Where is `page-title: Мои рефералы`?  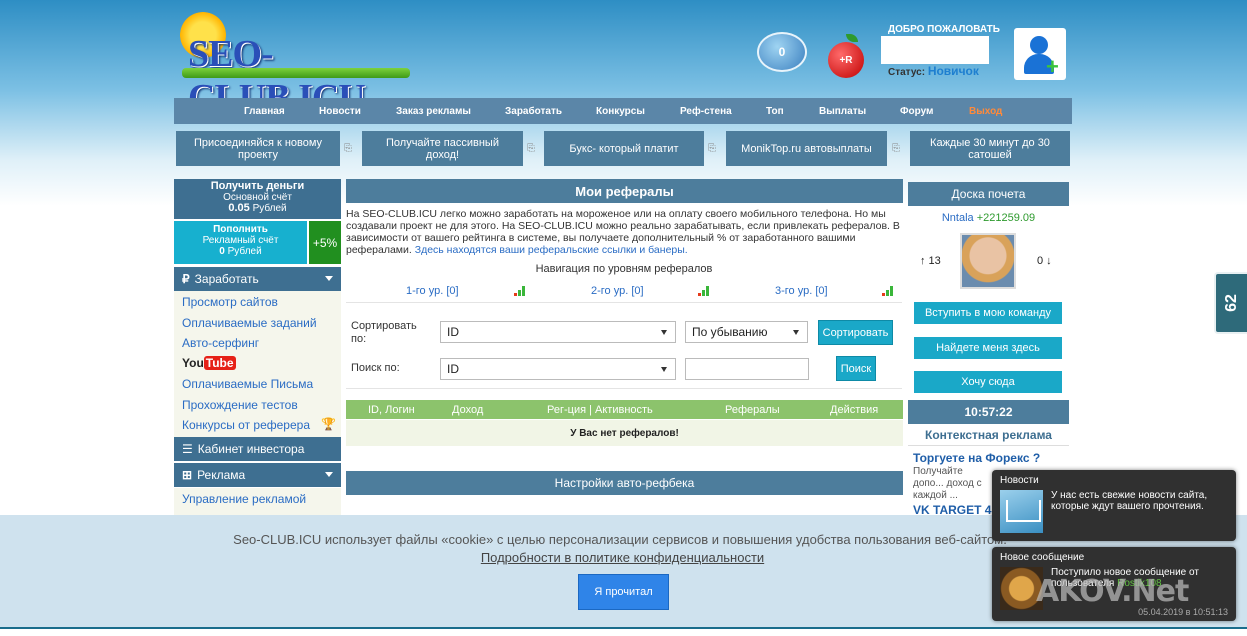 page-title: Мои рефералы is located at coordinates (624, 191).